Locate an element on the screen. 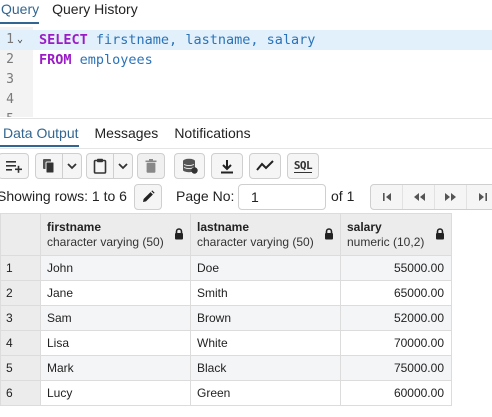 The height and width of the screenshot is (417, 492). tab-query: Query is located at coordinates (20, 12).